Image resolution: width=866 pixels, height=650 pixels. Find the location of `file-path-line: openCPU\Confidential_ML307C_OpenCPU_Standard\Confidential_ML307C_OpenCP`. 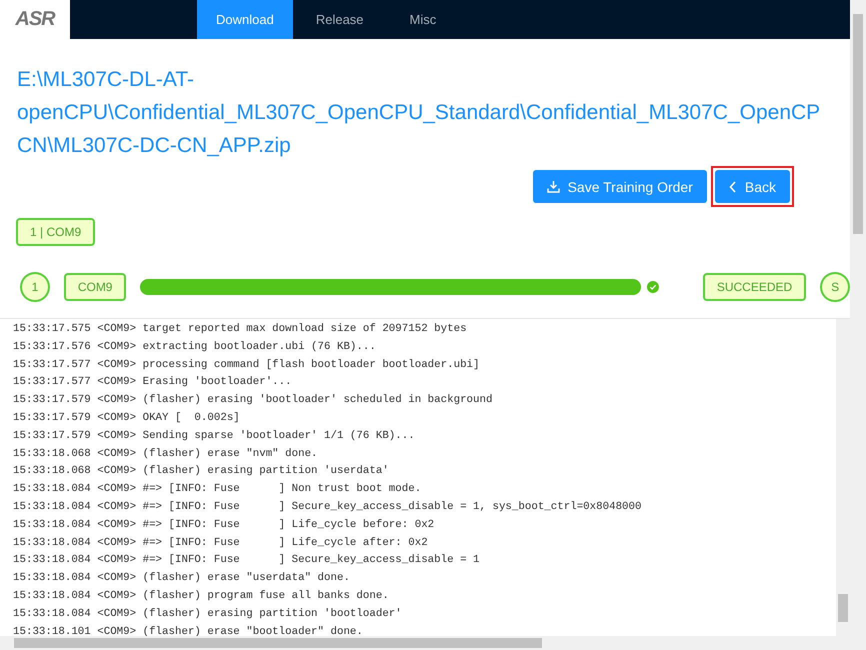

file-path-line: openCPU\Confidential_ML307C_OpenCPU_Standard\Confidential_ML307C_OpenCP is located at coordinates (419, 113).